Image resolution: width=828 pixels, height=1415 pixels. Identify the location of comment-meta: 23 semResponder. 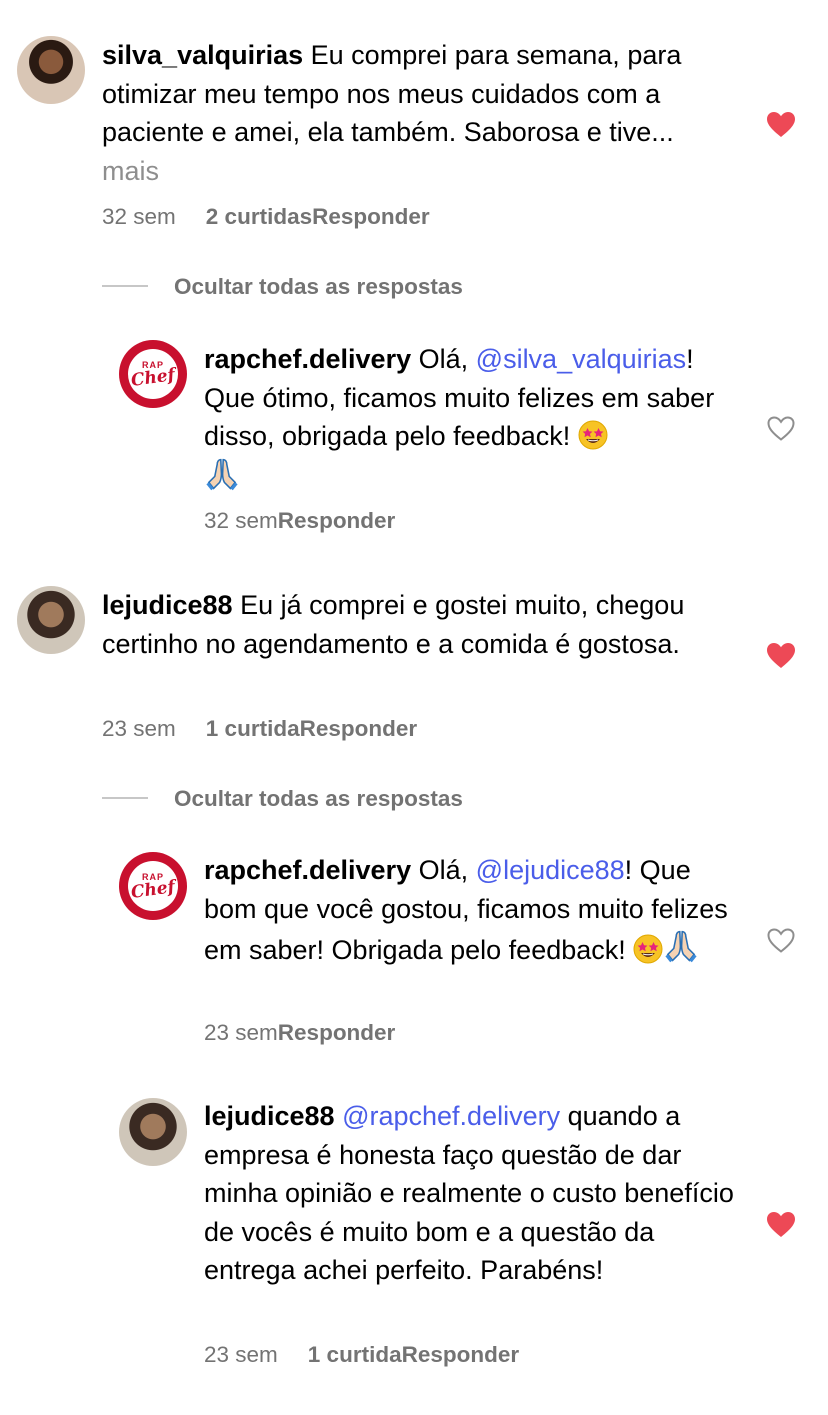
(299, 1033).